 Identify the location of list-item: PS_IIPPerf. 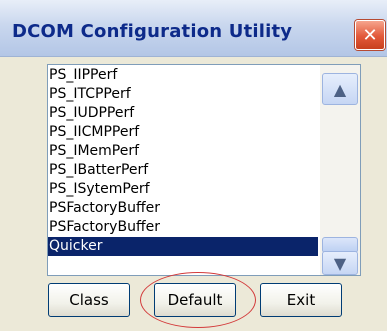
(183, 75).